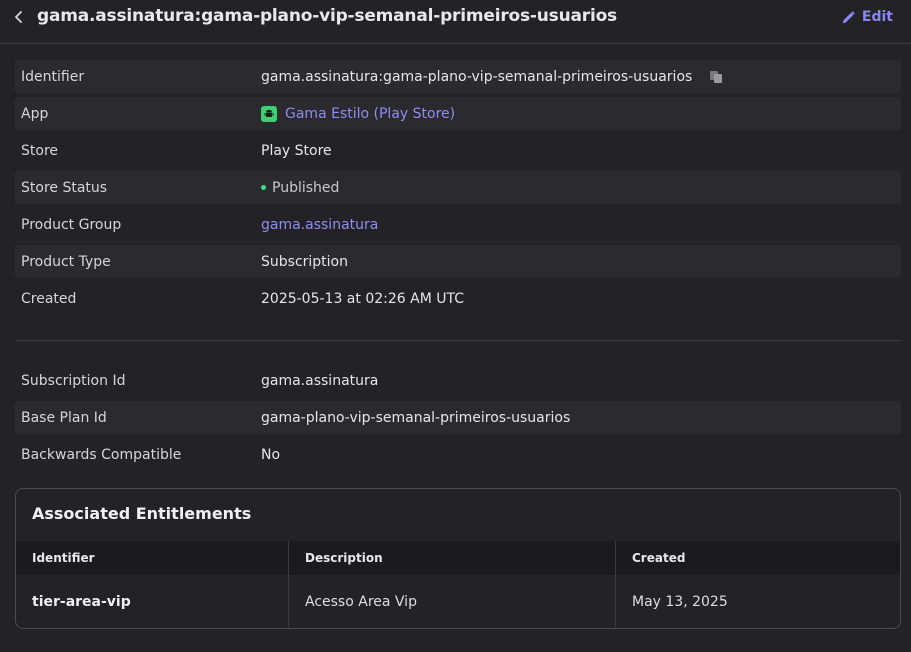 The width and height of the screenshot is (911, 652). I want to click on product-group-link: gama.assinatura, so click(319, 225).